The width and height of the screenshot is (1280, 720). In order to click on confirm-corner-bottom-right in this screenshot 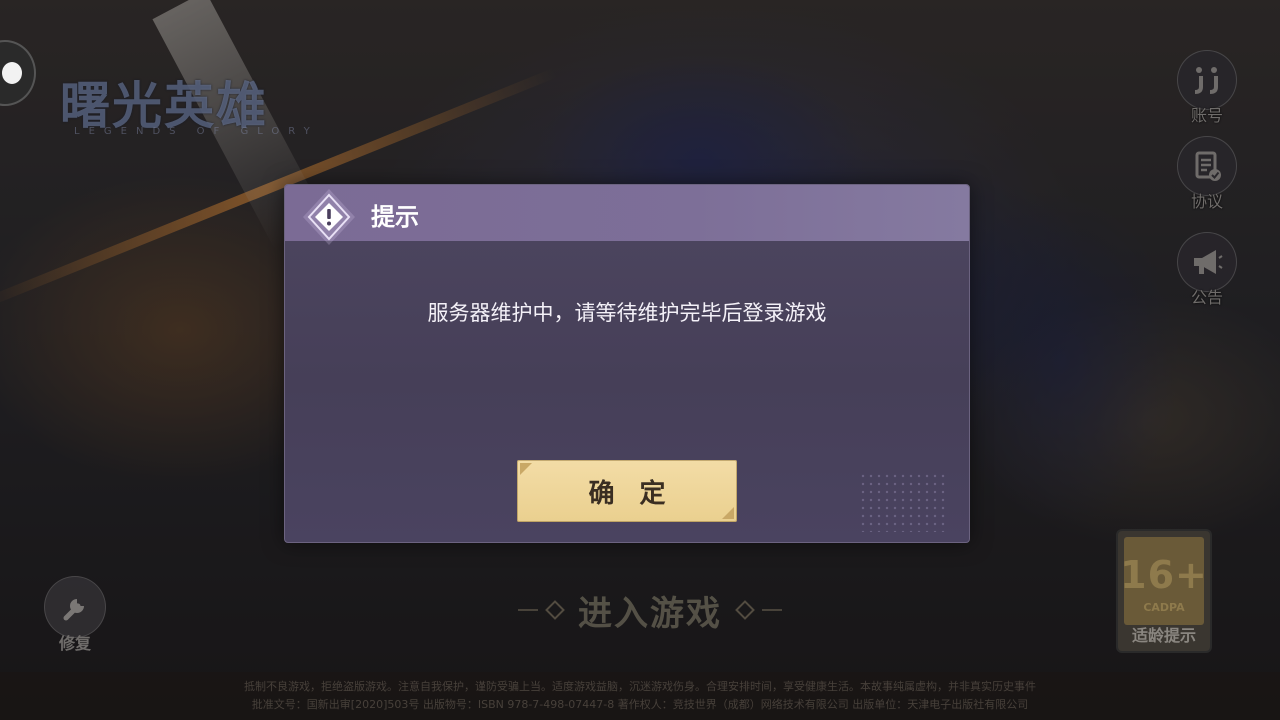, I will do `click(728, 513)`.